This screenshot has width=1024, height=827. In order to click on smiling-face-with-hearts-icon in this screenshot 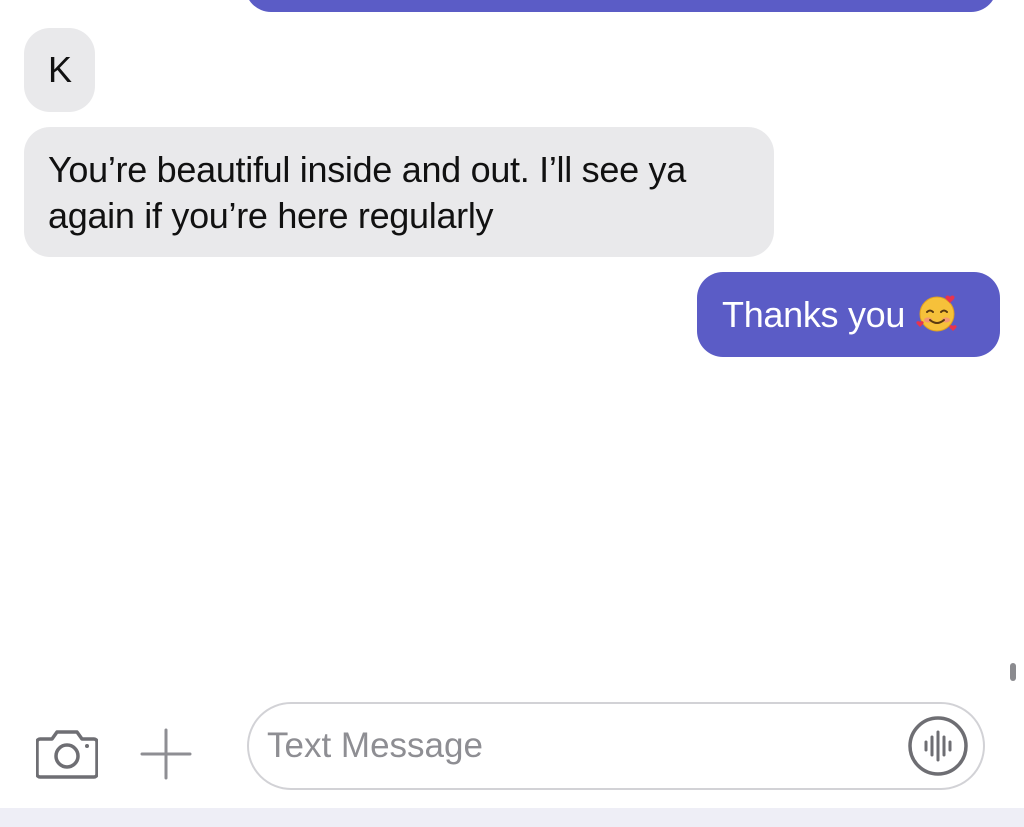, I will do `click(936, 313)`.